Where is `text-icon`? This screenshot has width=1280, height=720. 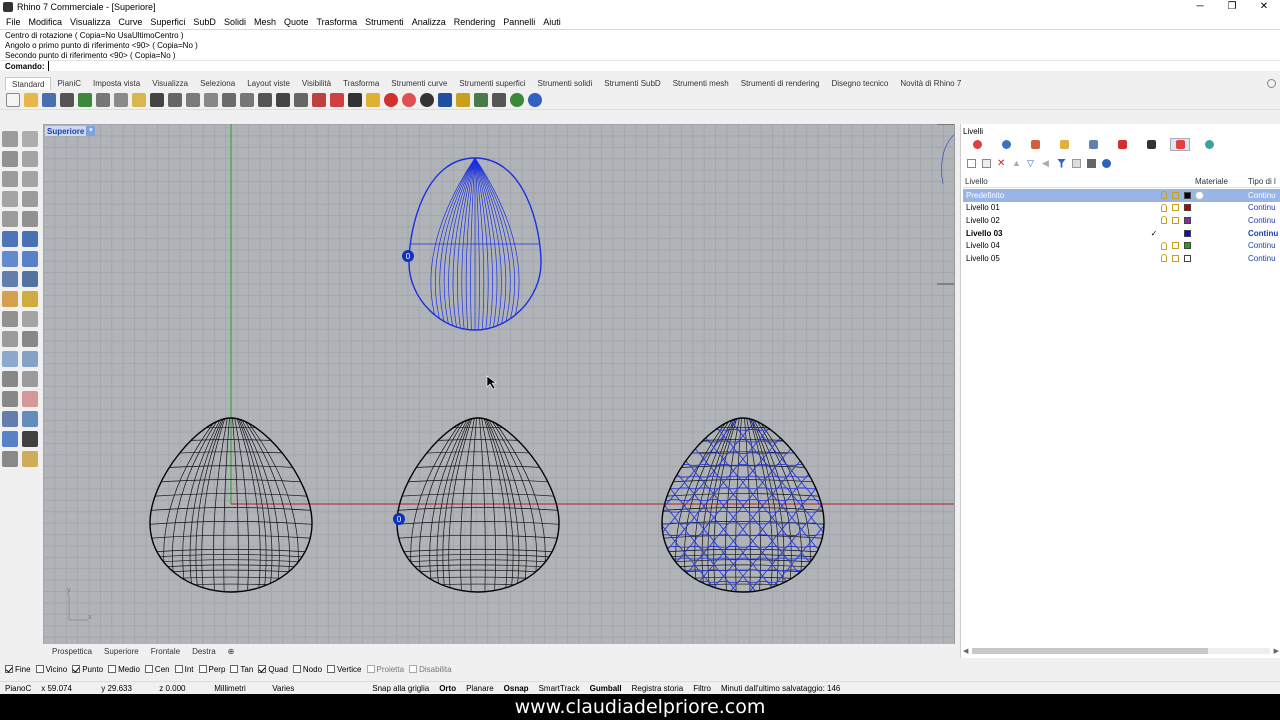
text-icon is located at coordinates (30, 339).